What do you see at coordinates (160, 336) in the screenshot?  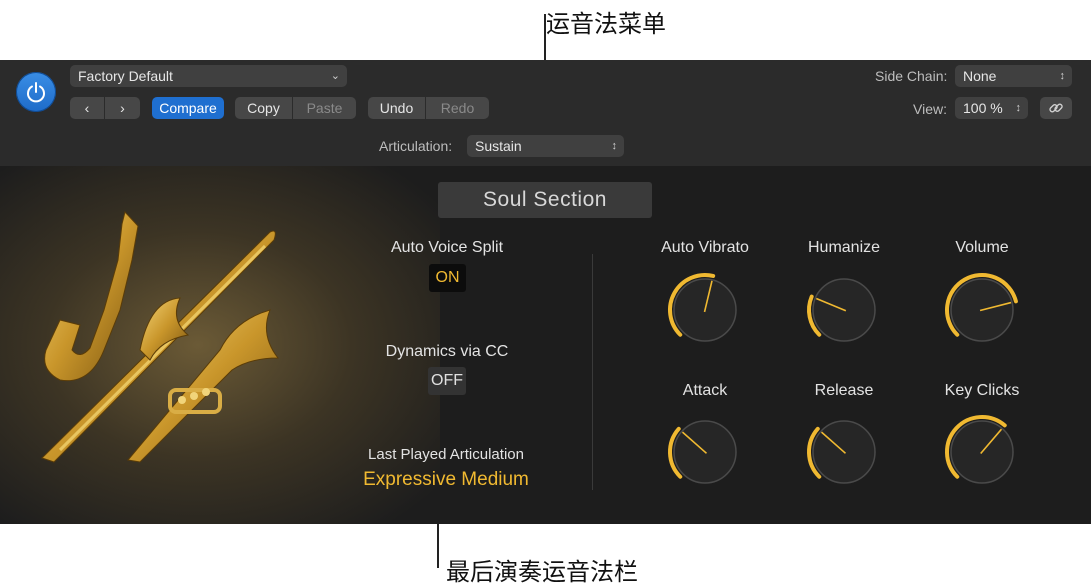 I see `brass-instruments-image` at bounding box center [160, 336].